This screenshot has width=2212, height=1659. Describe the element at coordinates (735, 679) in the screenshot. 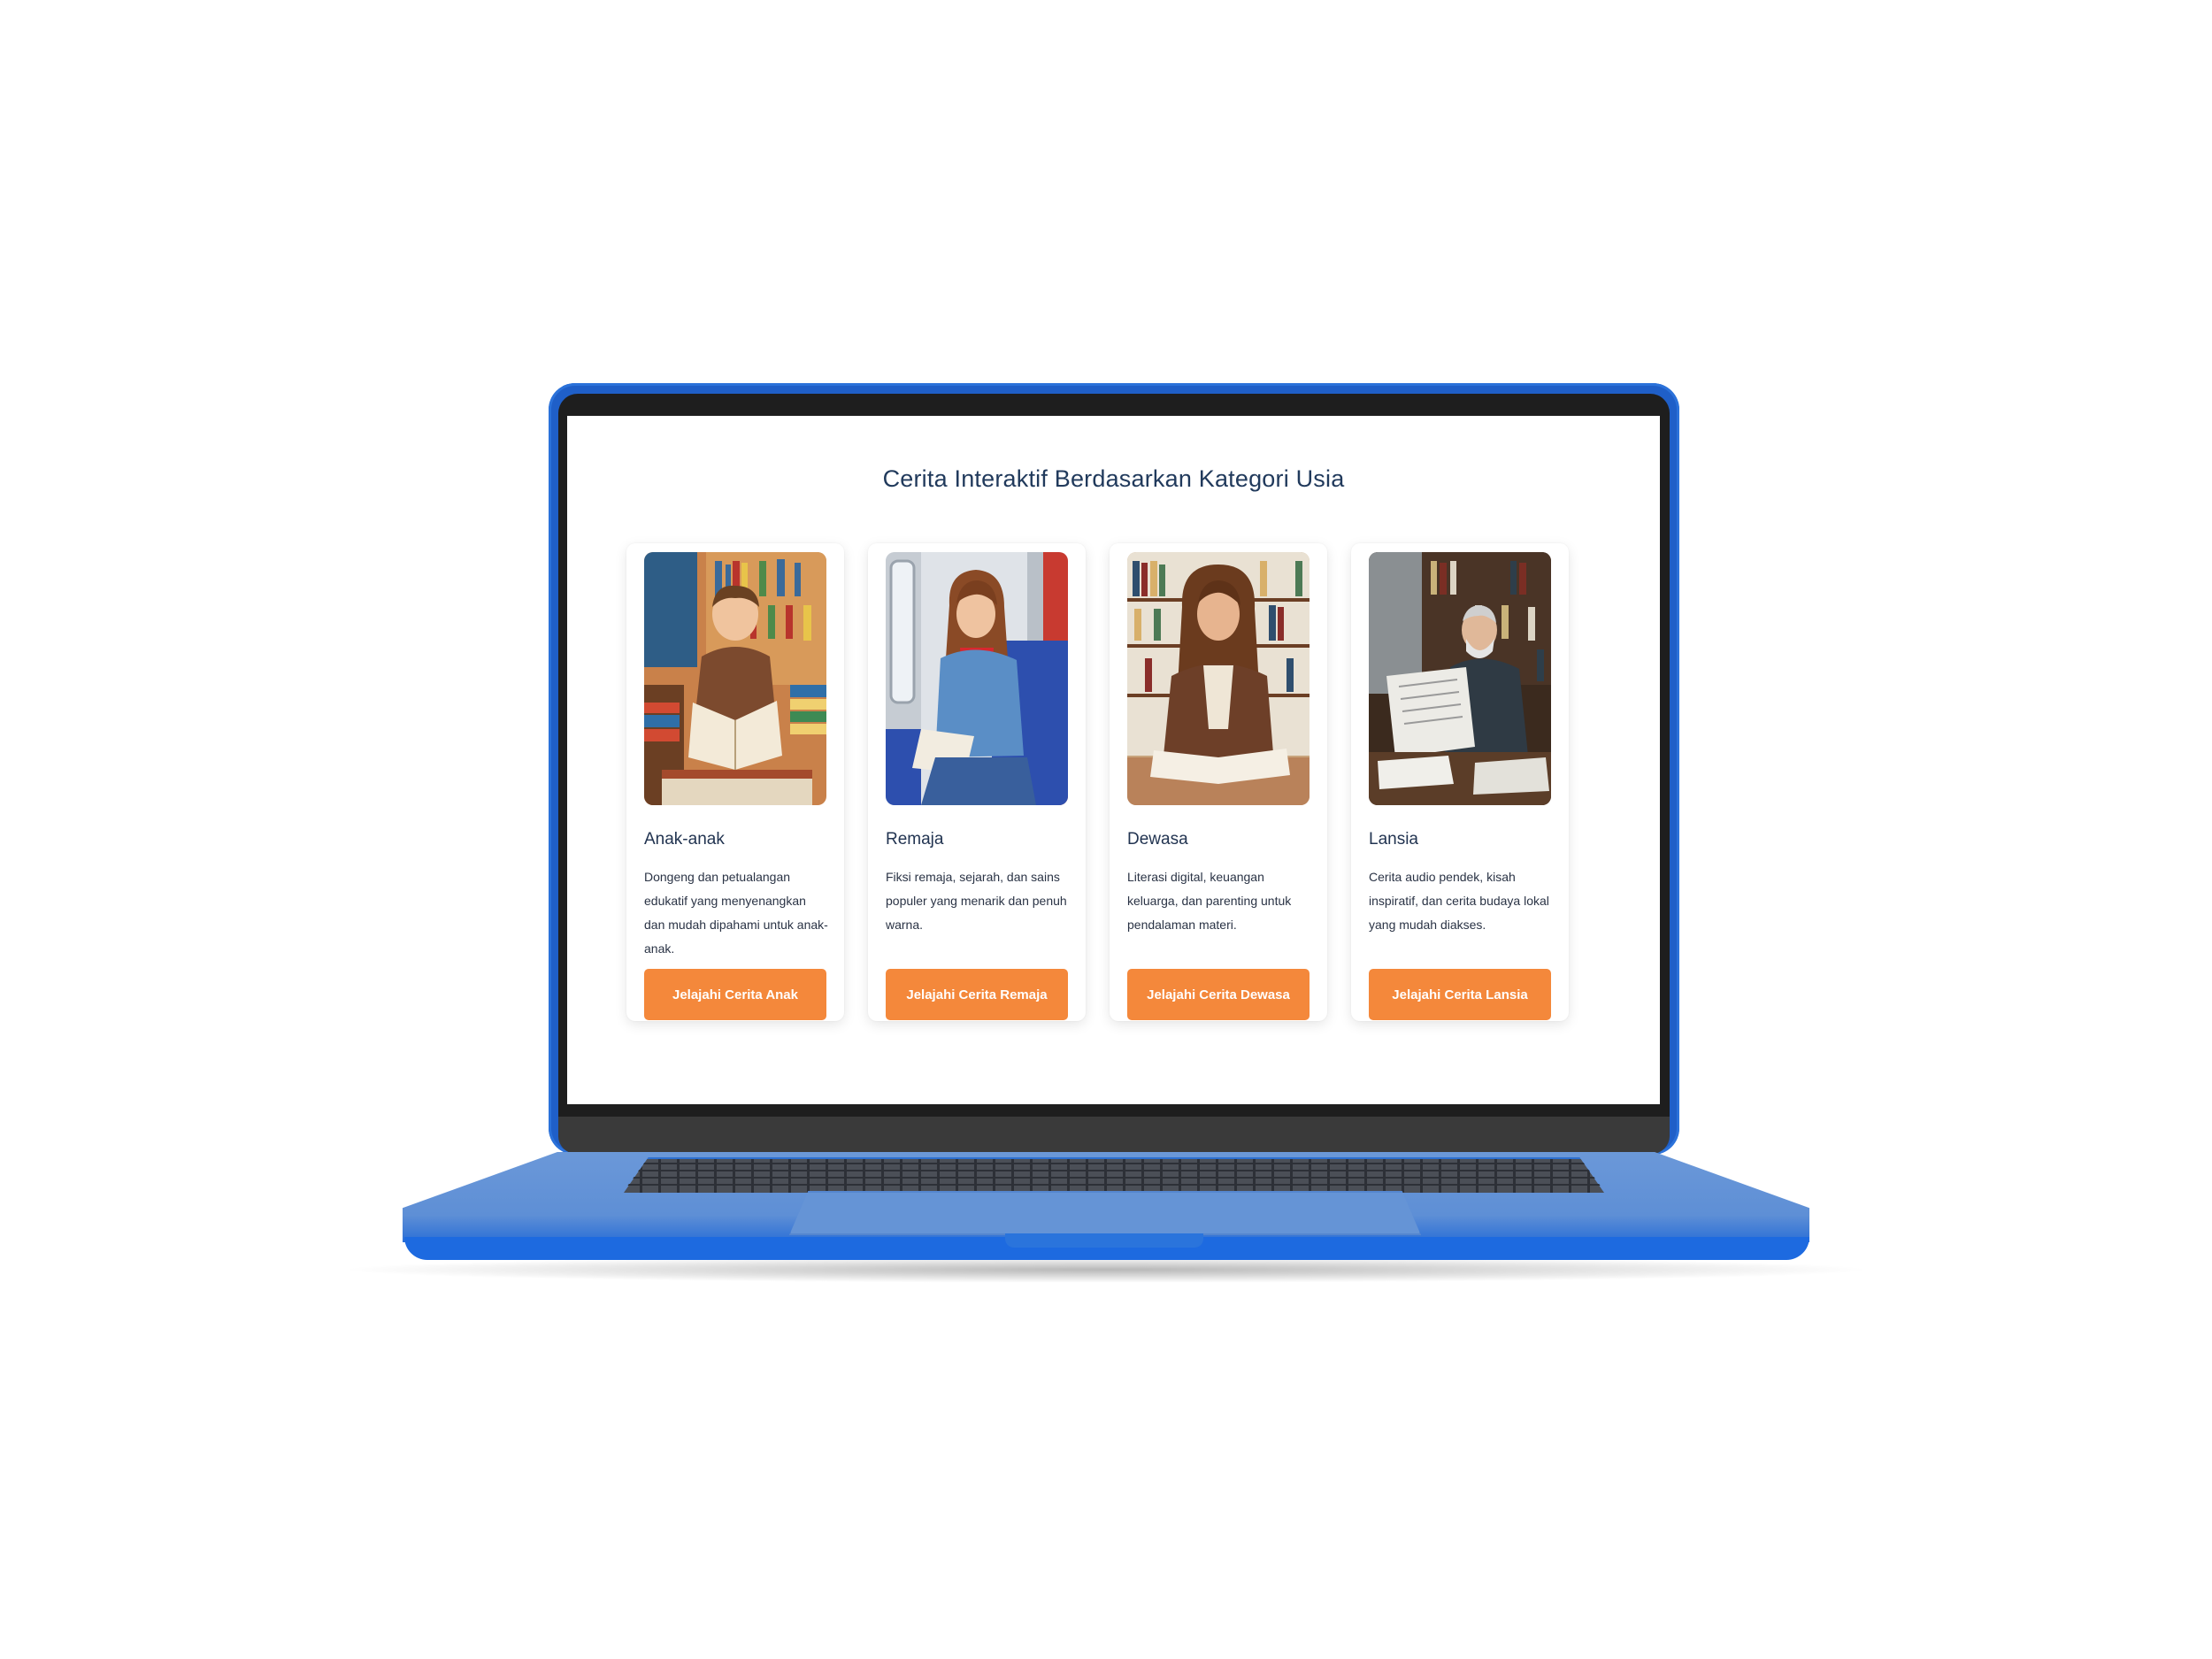

I see `child-reading-image` at that location.